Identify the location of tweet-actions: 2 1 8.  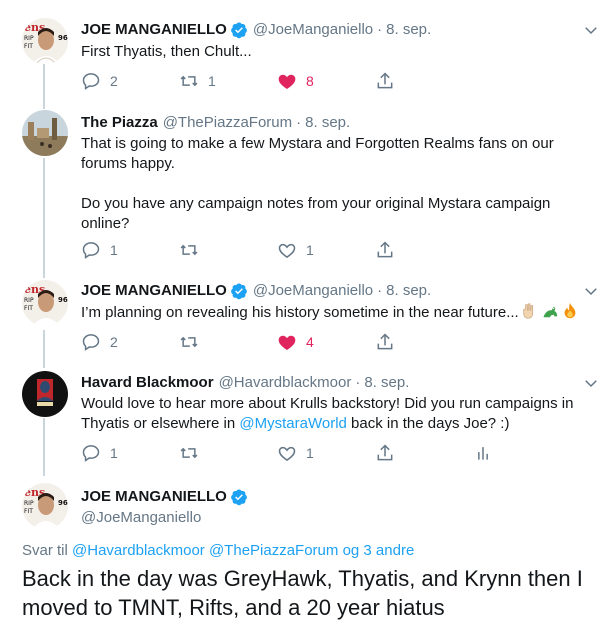
(277, 81).